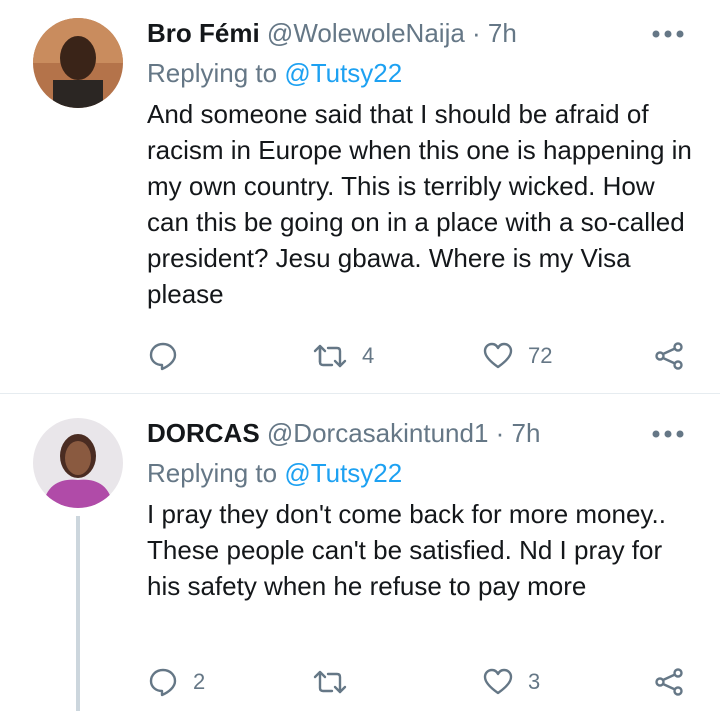 This screenshot has width=720, height=711. What do you see at coordinates (366, 33) in the screenshot?
I see `user-handle: @WolewoleNaija` at bounding box center [366, 33].